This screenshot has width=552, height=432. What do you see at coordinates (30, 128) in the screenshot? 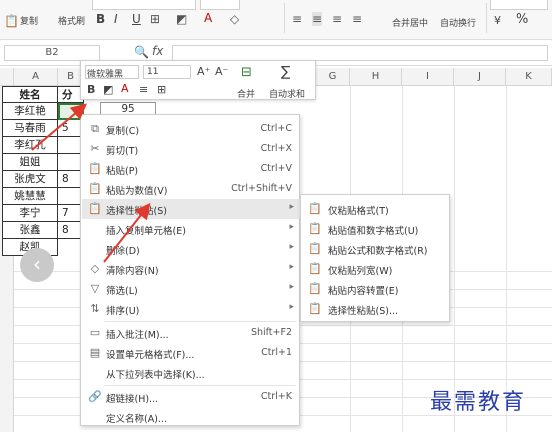
I see `cell-a3: 马春雨` at bounding box center [30, 128].